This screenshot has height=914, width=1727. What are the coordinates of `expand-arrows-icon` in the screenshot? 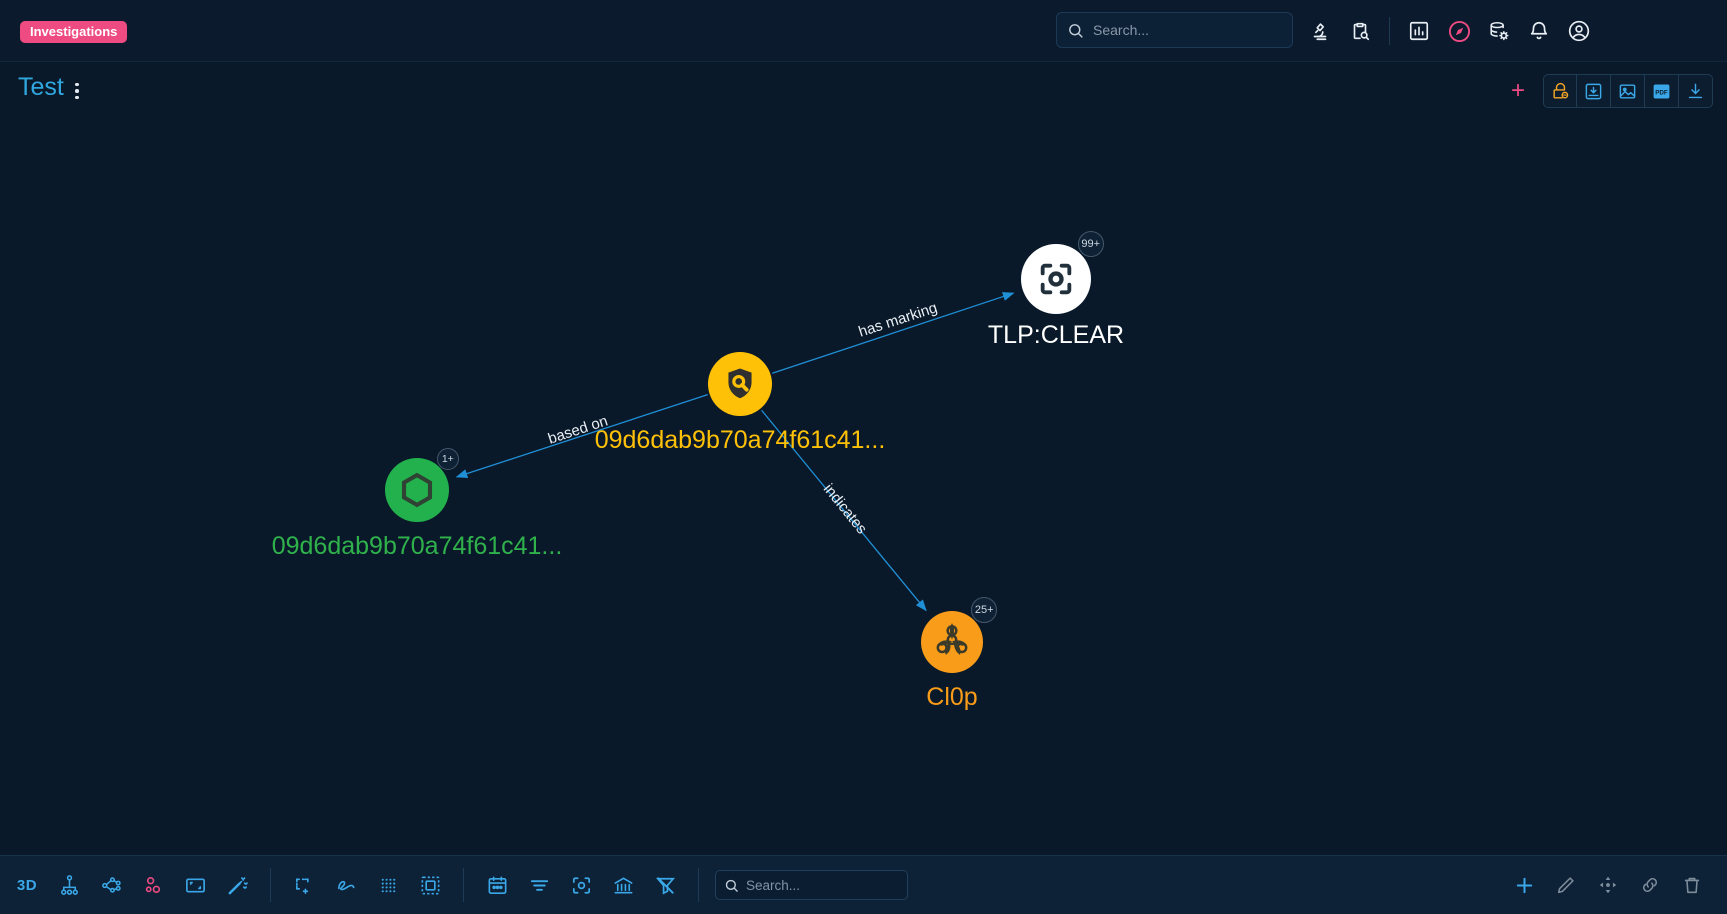 It's located at (1608, 885).